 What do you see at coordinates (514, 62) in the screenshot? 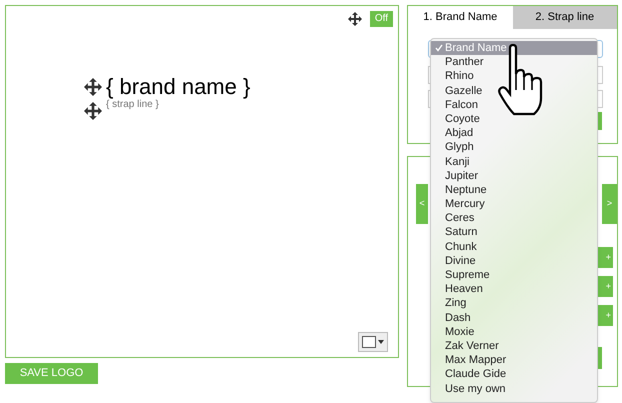
I see `menu-item: Panther` at bounding box center [514, 62].